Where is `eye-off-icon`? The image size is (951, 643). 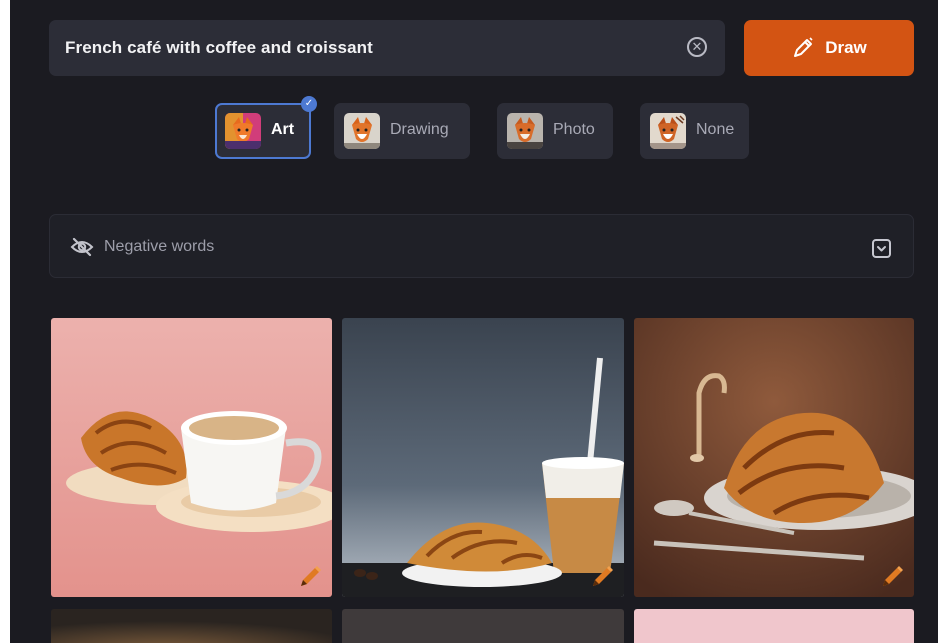 eye-off-icon is located at coordinates (82, 247).